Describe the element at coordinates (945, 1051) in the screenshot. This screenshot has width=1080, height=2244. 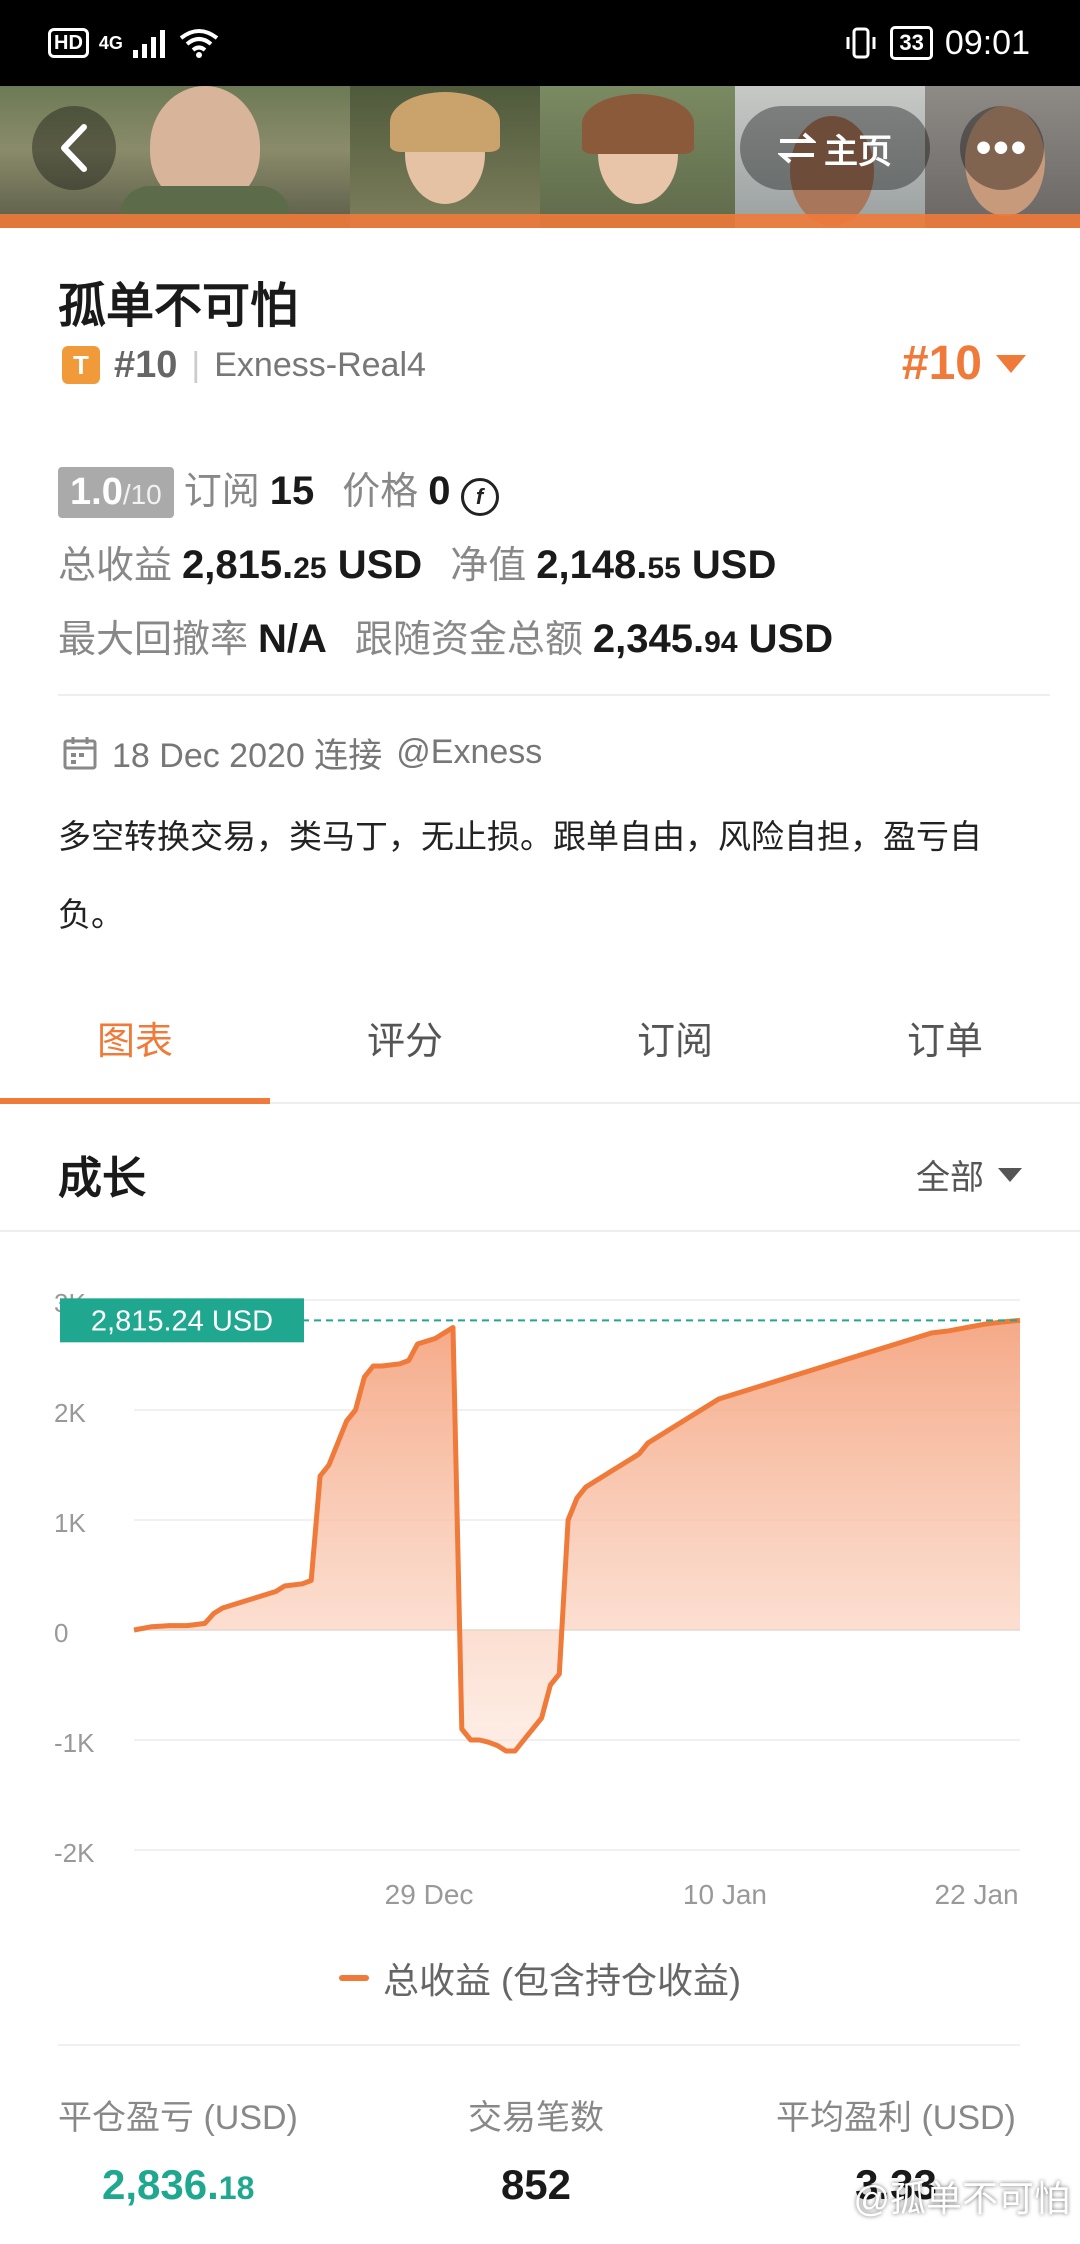
I see `tab-orders: 订单` at that location.